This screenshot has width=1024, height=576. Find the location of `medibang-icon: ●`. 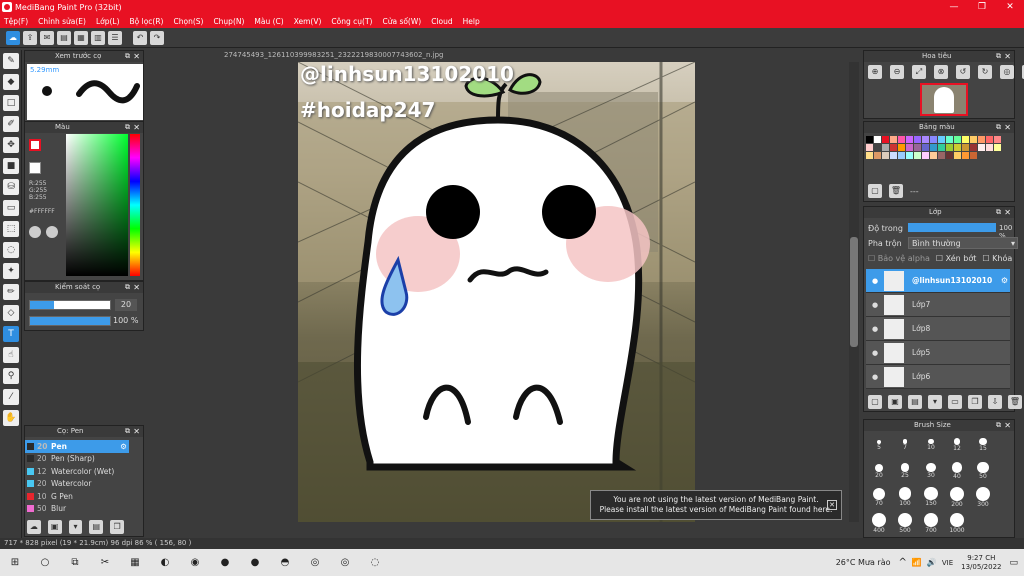

medibang-icon: ● is located at coordinates (255, 563).